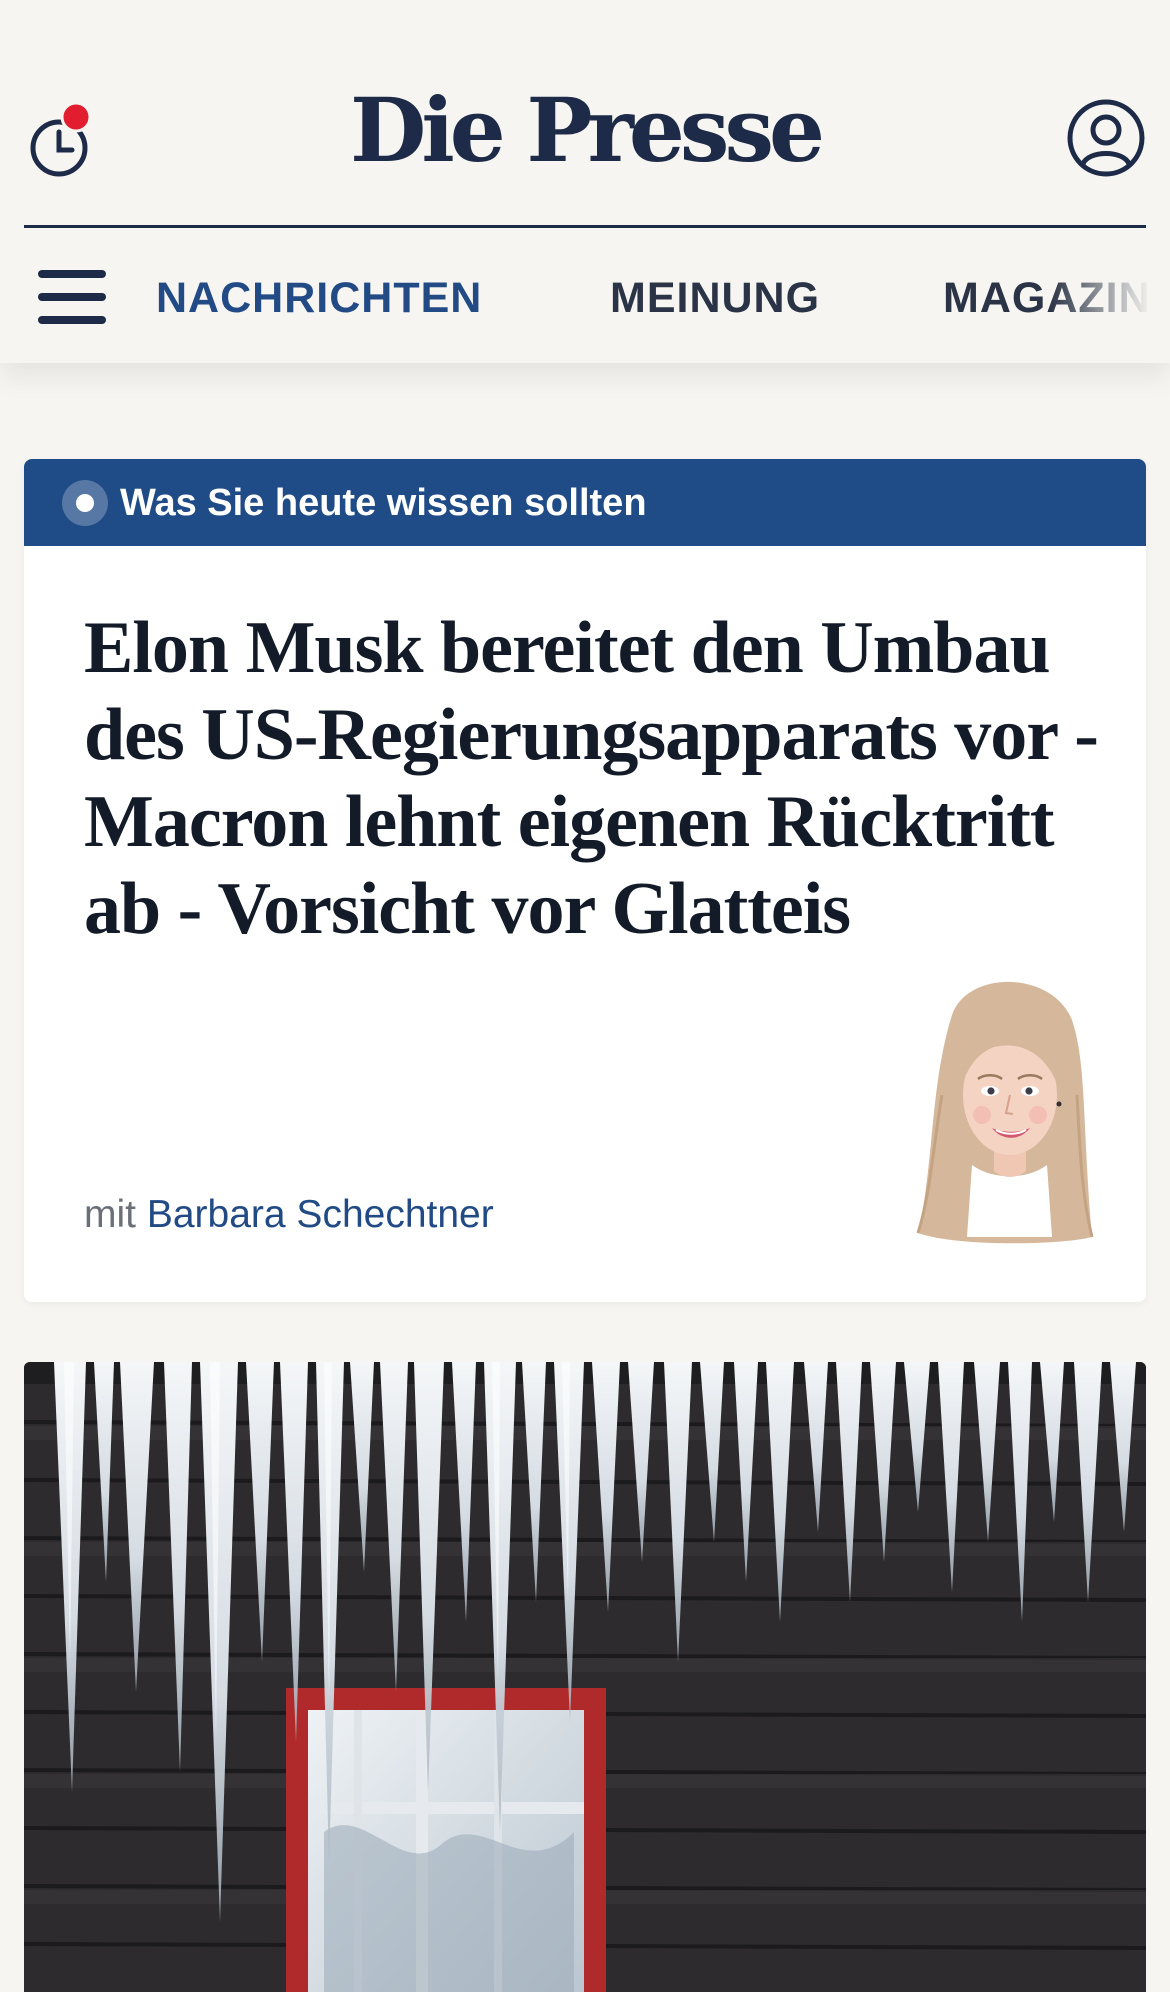  What do you see at coordinates (320, 1214) in the screenshot?
I see `author-link: Barbara Schechtner` at bounding box center [320, 1214].